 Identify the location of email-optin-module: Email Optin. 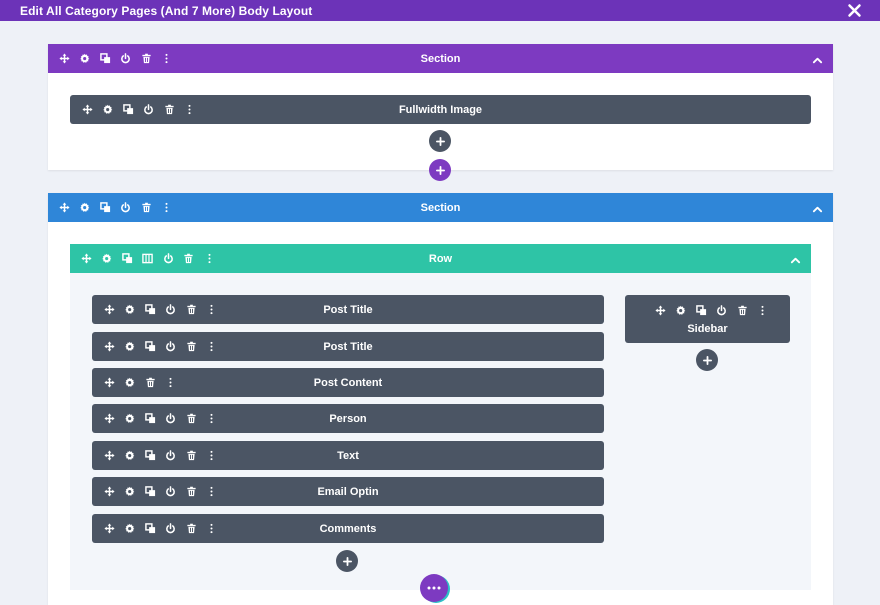
(348, 491).